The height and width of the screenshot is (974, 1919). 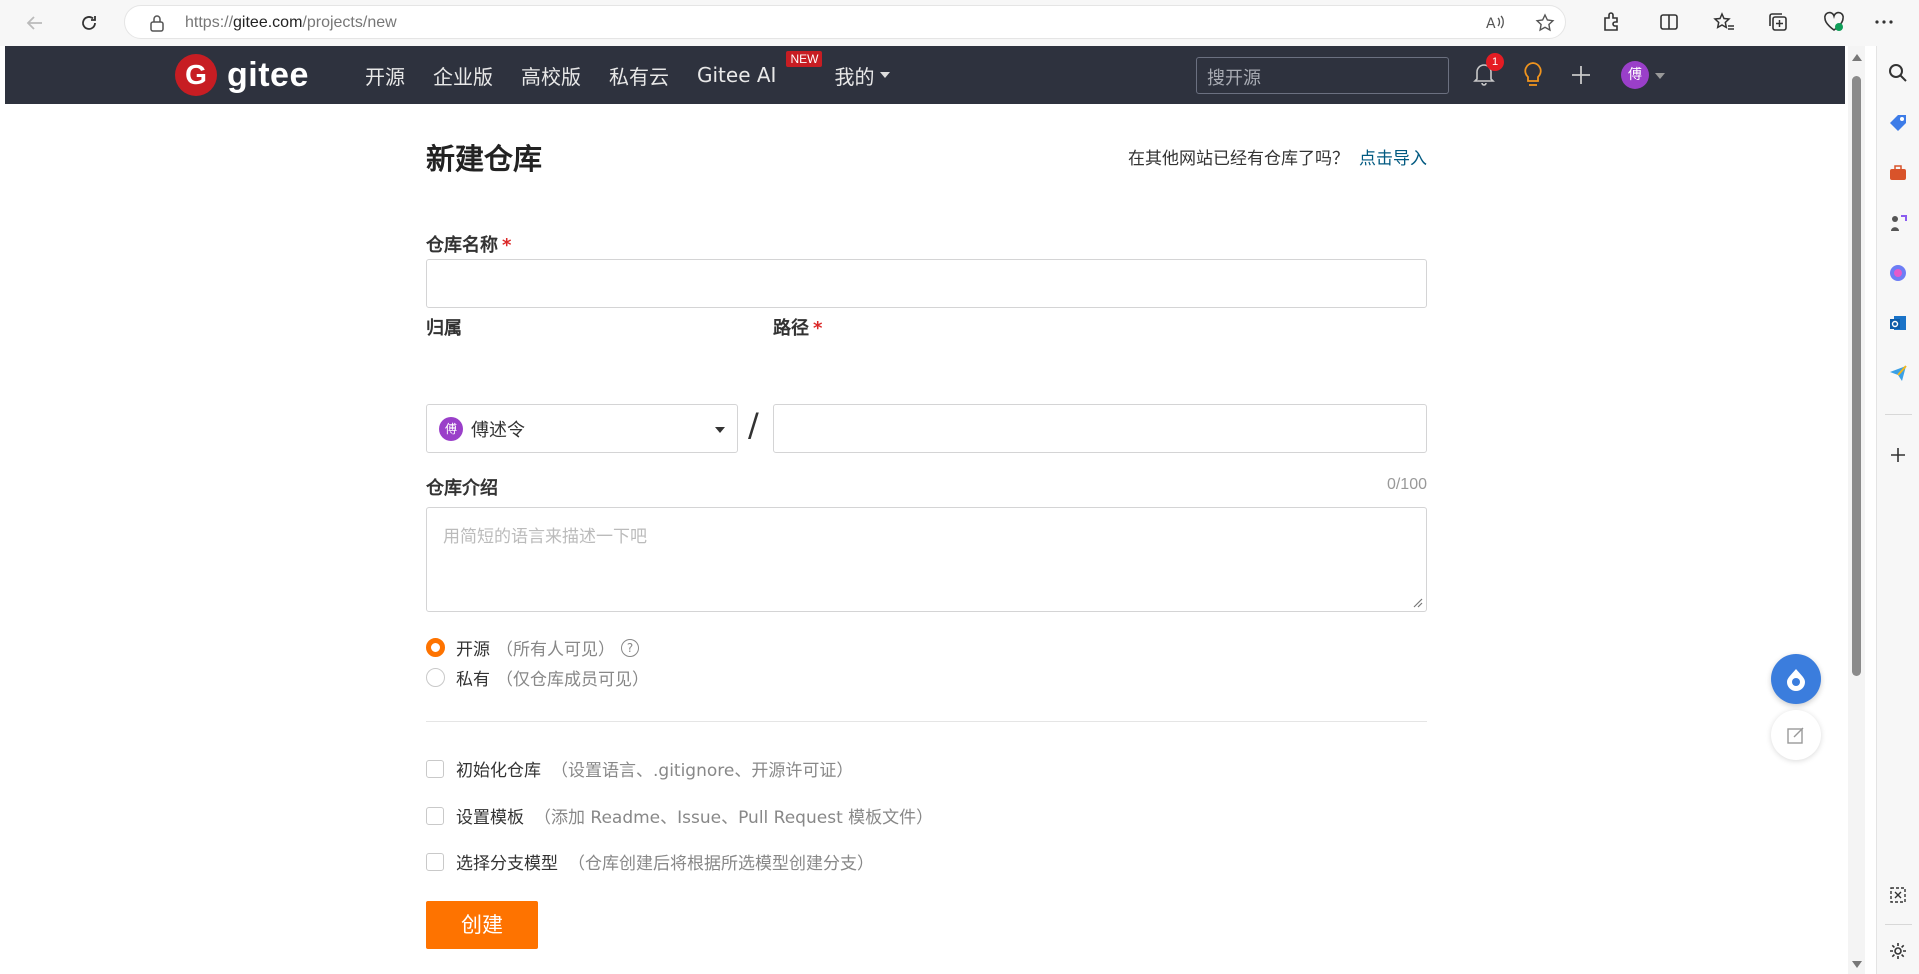 What do you see at coordinates (1495, 62) in the screenshot?
I see `notification-count-badge: 1` at bounding box center [1495, 62].